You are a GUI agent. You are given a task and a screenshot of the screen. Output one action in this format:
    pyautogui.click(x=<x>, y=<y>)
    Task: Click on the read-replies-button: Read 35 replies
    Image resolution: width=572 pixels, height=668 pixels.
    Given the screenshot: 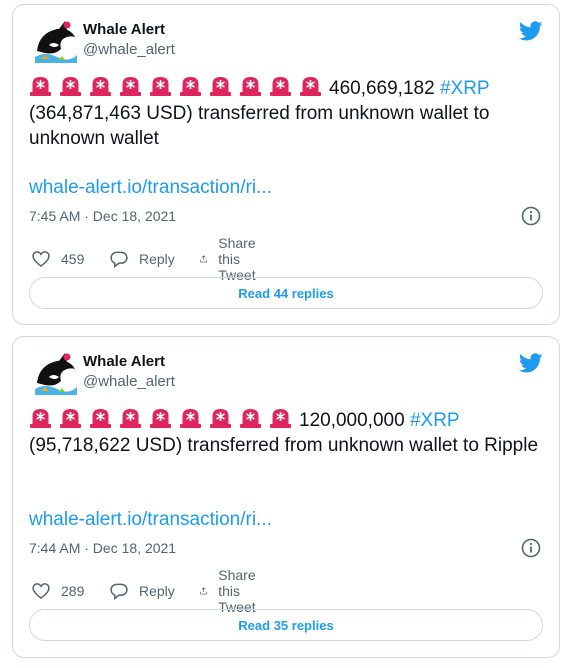 What is the action you would take?
    pyautogui.click(x=286, y=625)
    